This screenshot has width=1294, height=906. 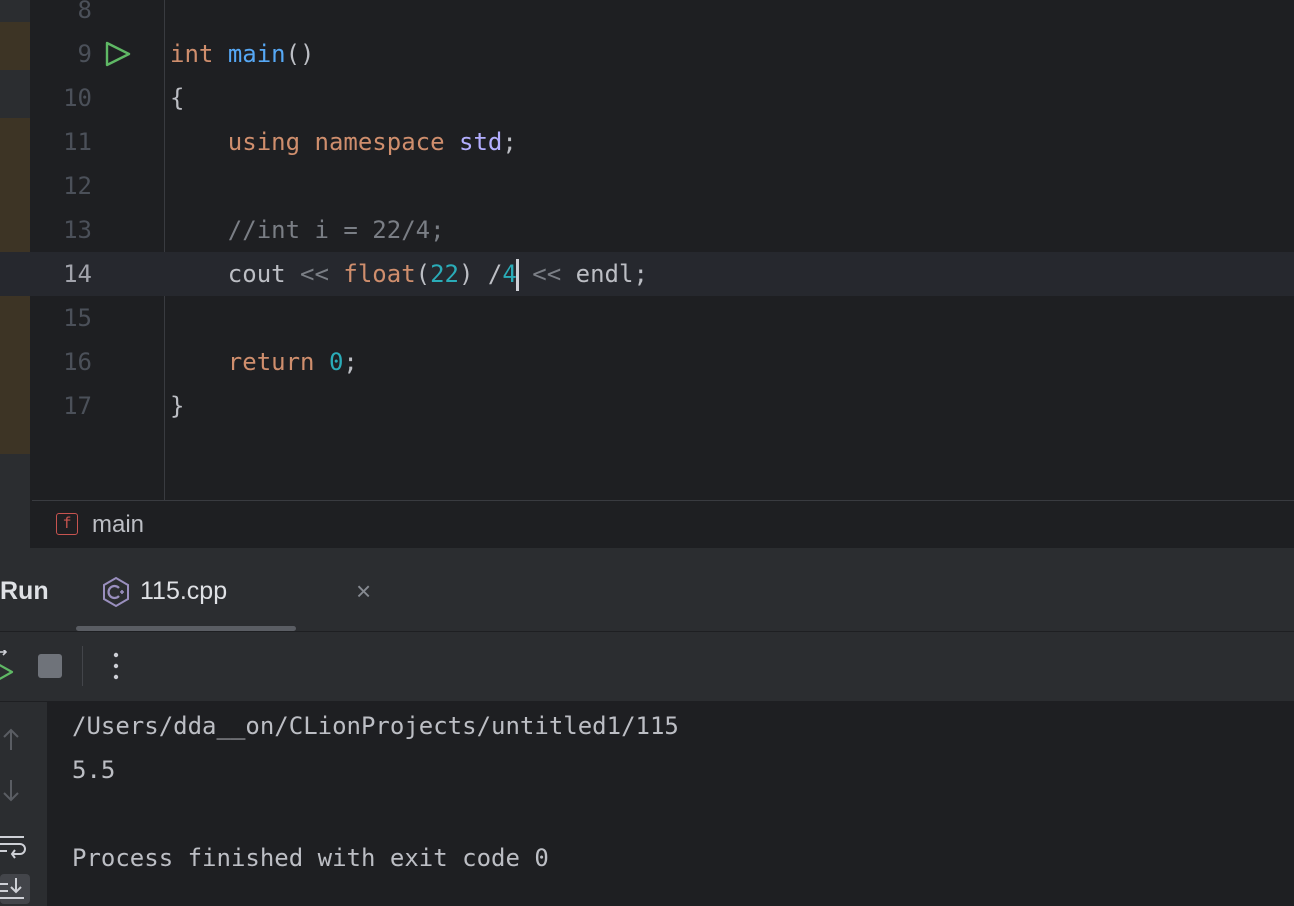 What do you see at coordinates (77, 142) in the screenshot?
I see `line-number: 11` at bounding box center [77, 142].